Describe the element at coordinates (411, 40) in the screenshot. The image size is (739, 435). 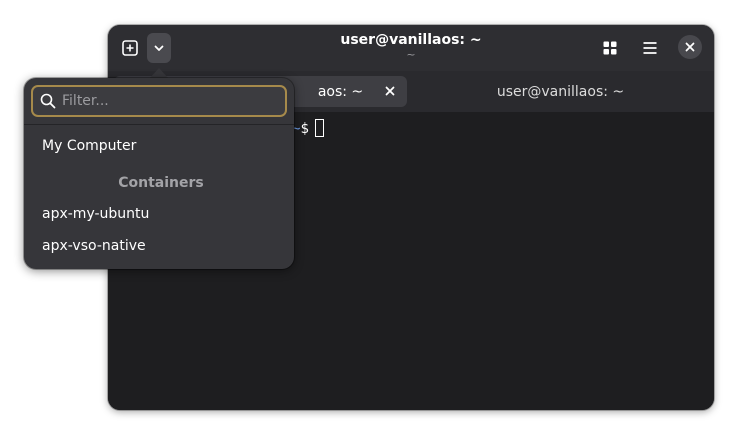
I see `window-title: user@vanillaos: ~` at that location.